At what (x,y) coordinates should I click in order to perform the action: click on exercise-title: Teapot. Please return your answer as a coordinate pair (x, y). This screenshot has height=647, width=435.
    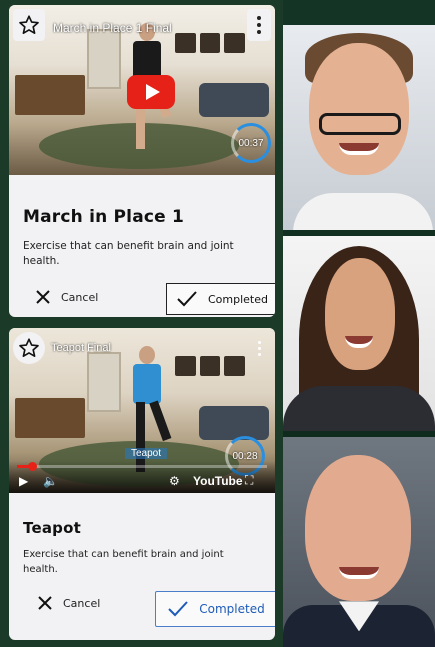
    Looking at the image, I should click on (52, 528).